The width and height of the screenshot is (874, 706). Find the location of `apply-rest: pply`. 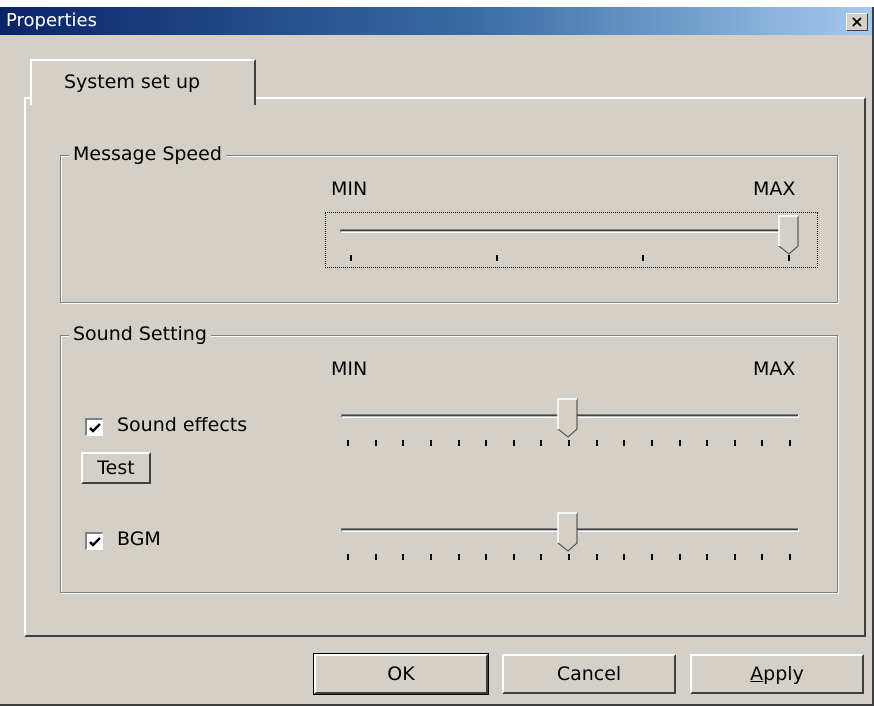

apply-rest: pply is located at coordinates (783, 674).